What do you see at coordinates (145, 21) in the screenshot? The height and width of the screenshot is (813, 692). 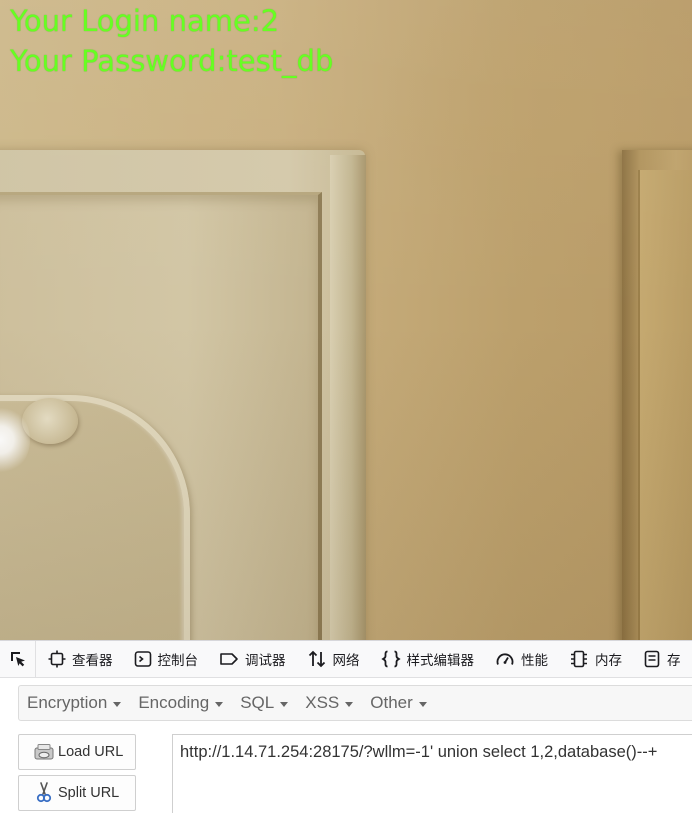 I see `login-name-text: Your Login name:2` at bounding box center [145, 21].